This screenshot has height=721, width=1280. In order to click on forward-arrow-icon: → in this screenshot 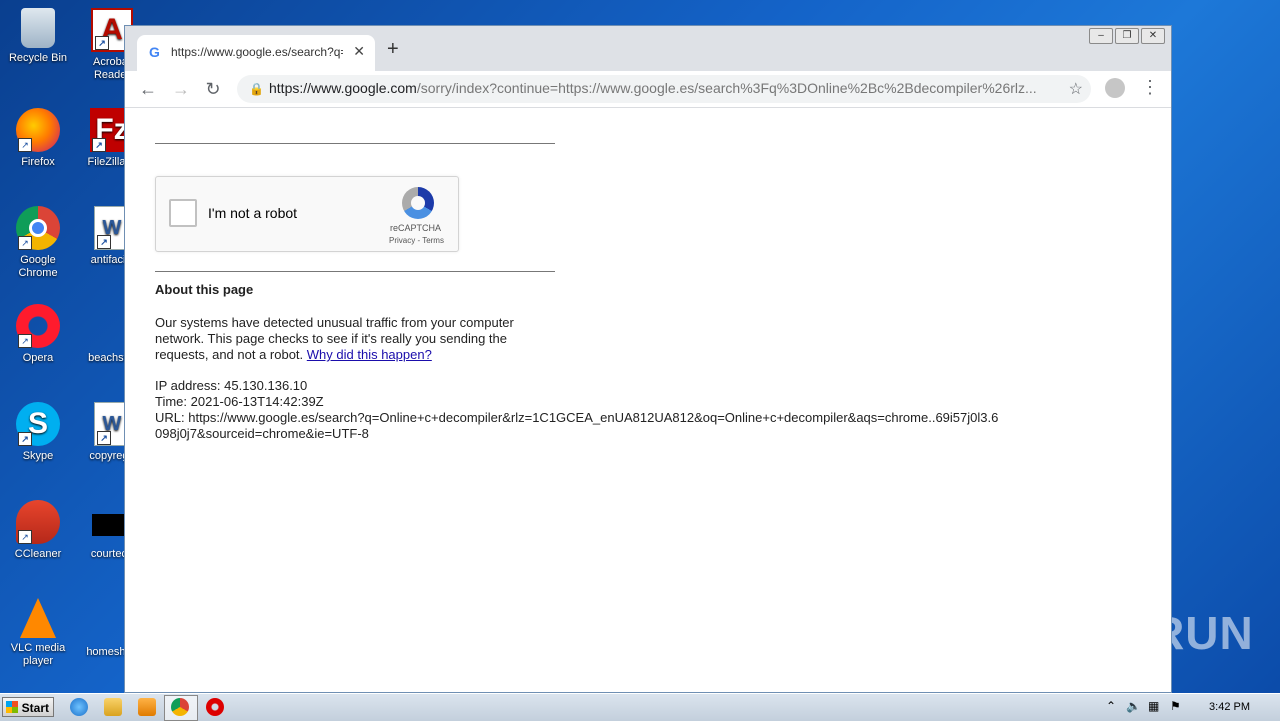, I will do `click(181, 89)`.